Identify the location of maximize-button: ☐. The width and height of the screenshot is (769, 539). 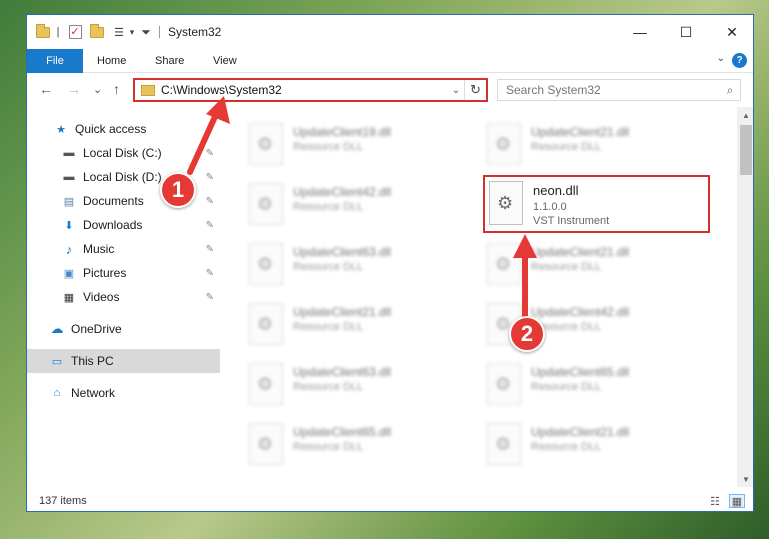
(686, 32).